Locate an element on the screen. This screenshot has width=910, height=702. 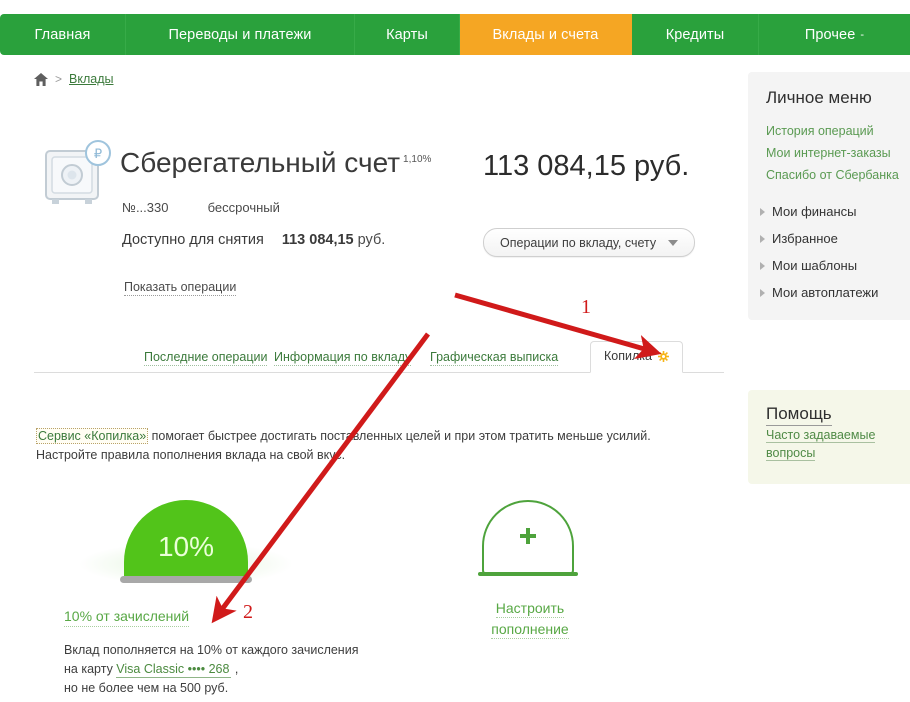
nav-item-cards: Карты is located at coordinates (407, 34).